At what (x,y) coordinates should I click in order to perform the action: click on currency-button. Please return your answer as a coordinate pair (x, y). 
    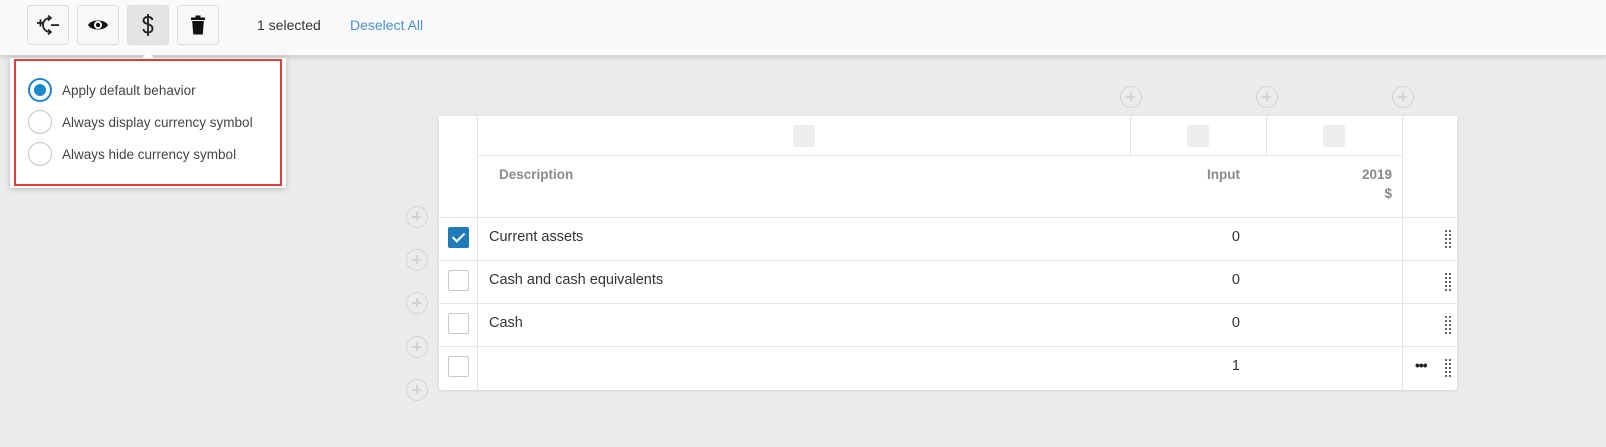
    Looking at the image, I should click on (148, 25).